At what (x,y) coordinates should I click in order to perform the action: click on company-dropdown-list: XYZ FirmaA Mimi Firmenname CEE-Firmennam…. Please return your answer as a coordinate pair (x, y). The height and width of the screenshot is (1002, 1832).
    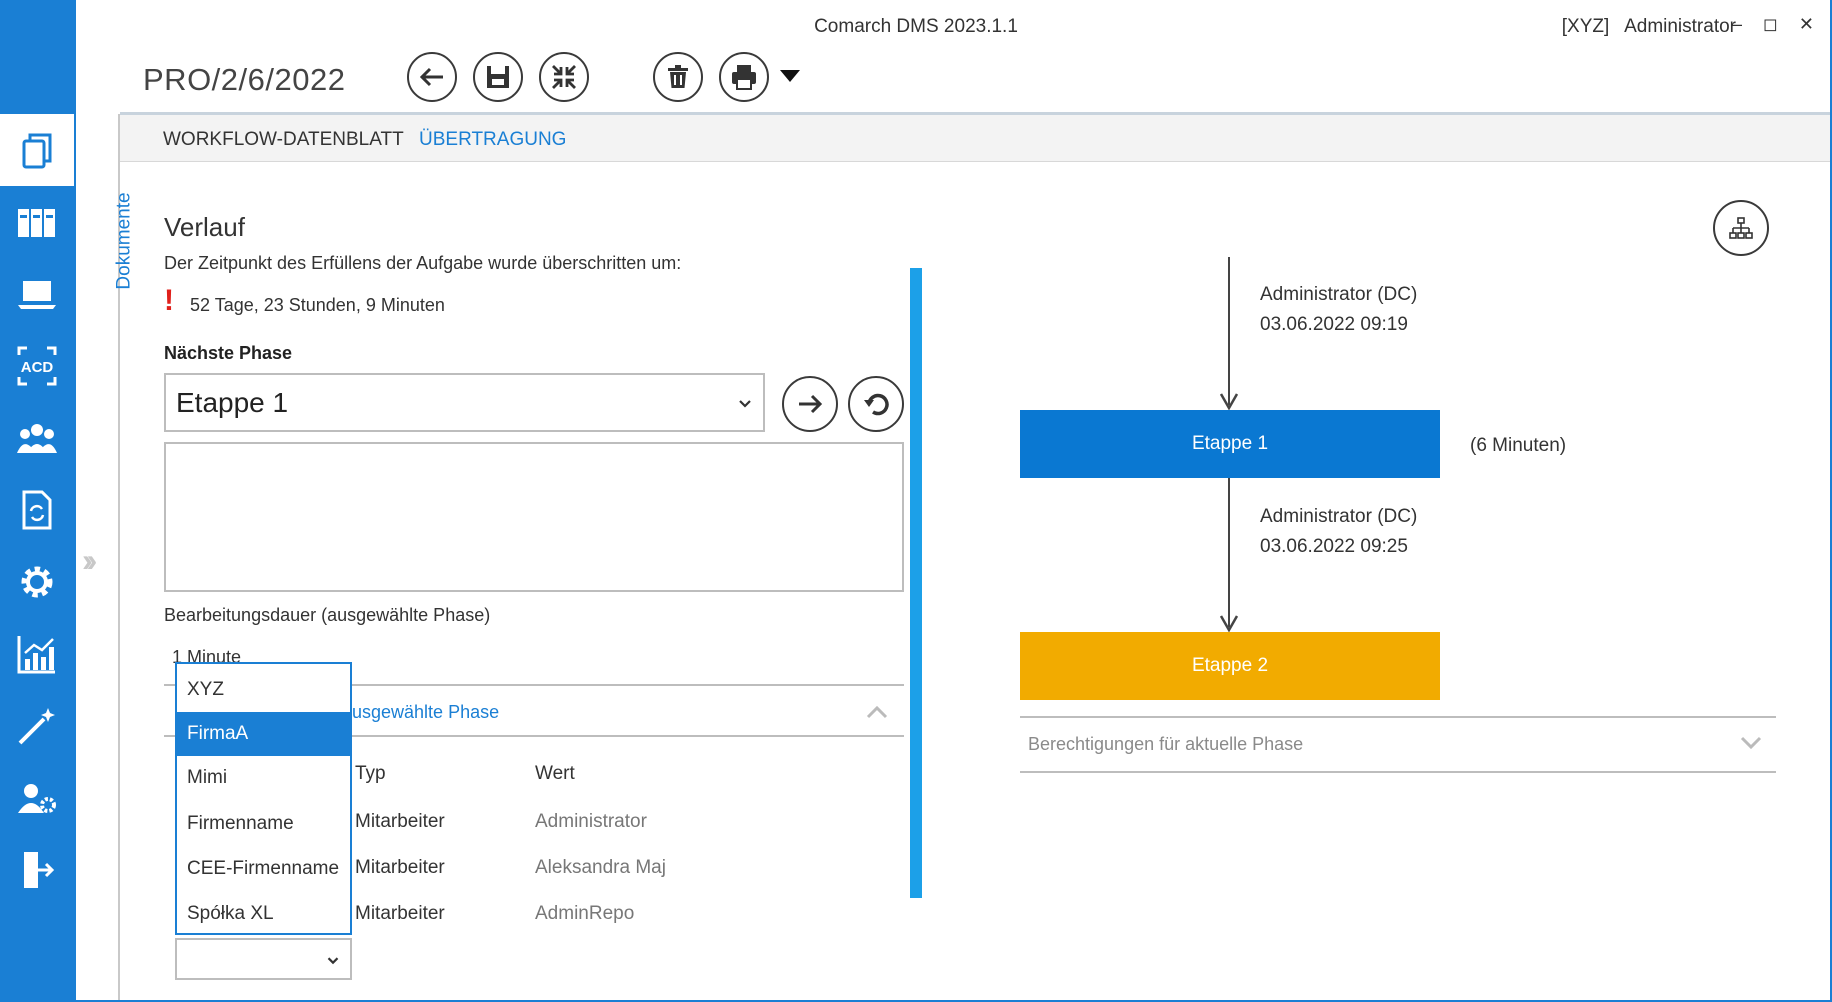
    Looking at the image, I should click on (263, 798).